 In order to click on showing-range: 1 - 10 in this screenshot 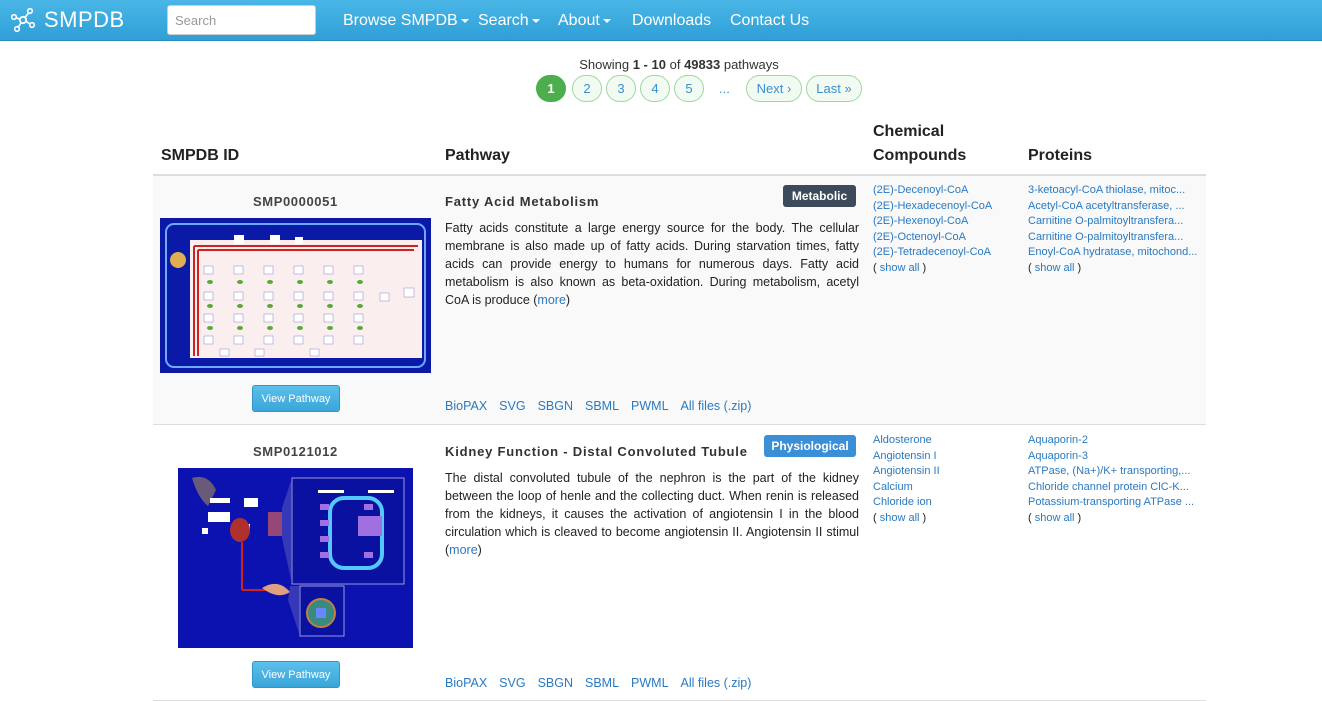, I will do `click(649, 64)`.